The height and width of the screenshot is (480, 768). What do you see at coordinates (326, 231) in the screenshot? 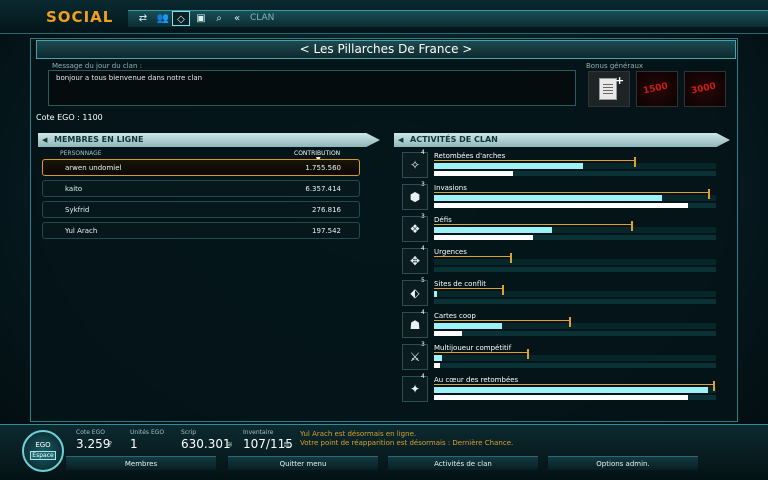
I see `member-contribution: 197.542` at bounding box center [326, 231].